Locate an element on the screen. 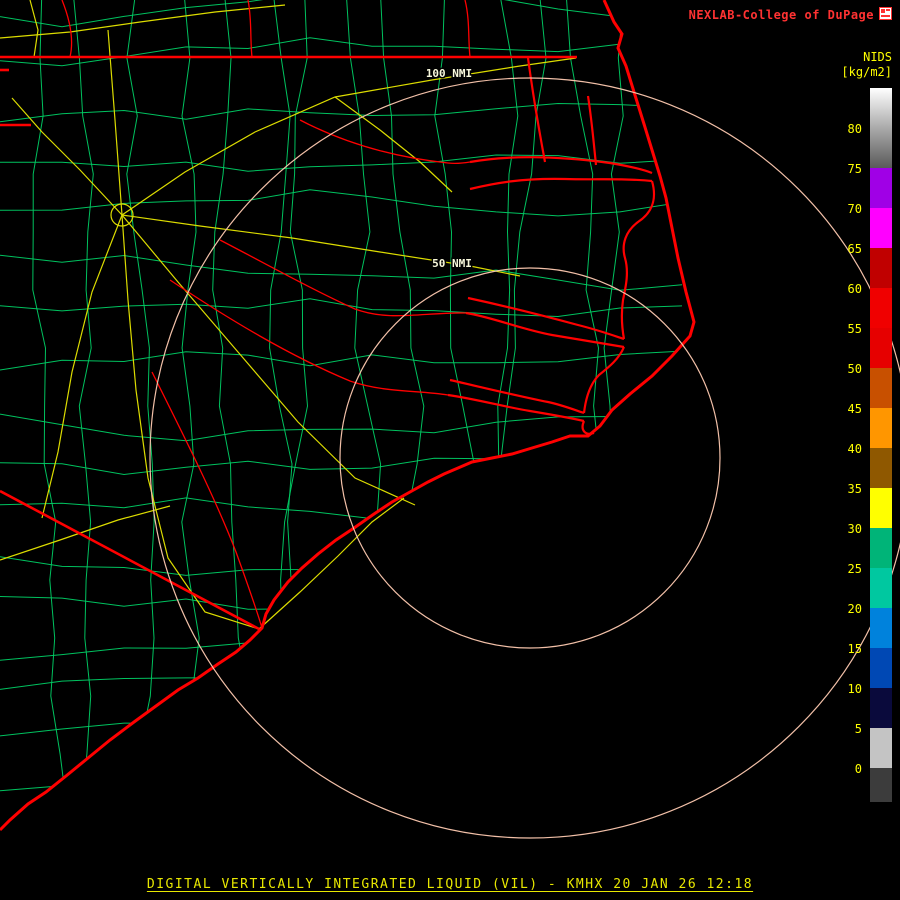 This screenshot has height=900, width=900. cod-flag-icon is located at coordinates (885, 14).